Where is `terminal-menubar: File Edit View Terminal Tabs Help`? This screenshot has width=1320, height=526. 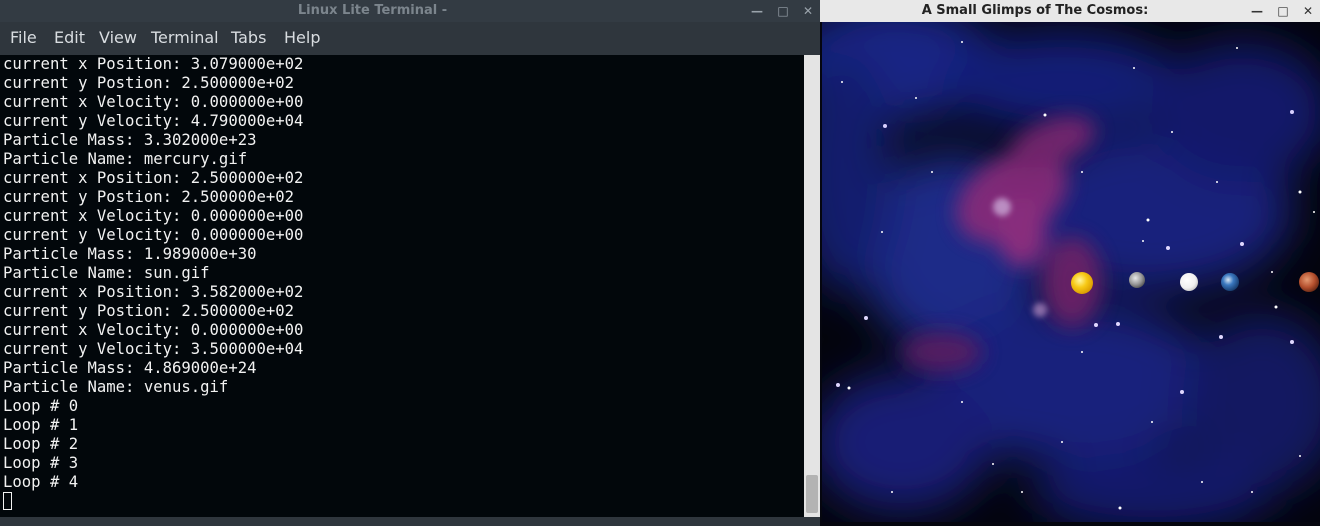
terminal-menubar: File Edit View Terminal Tabs Help is located at coordinates (410, 38).